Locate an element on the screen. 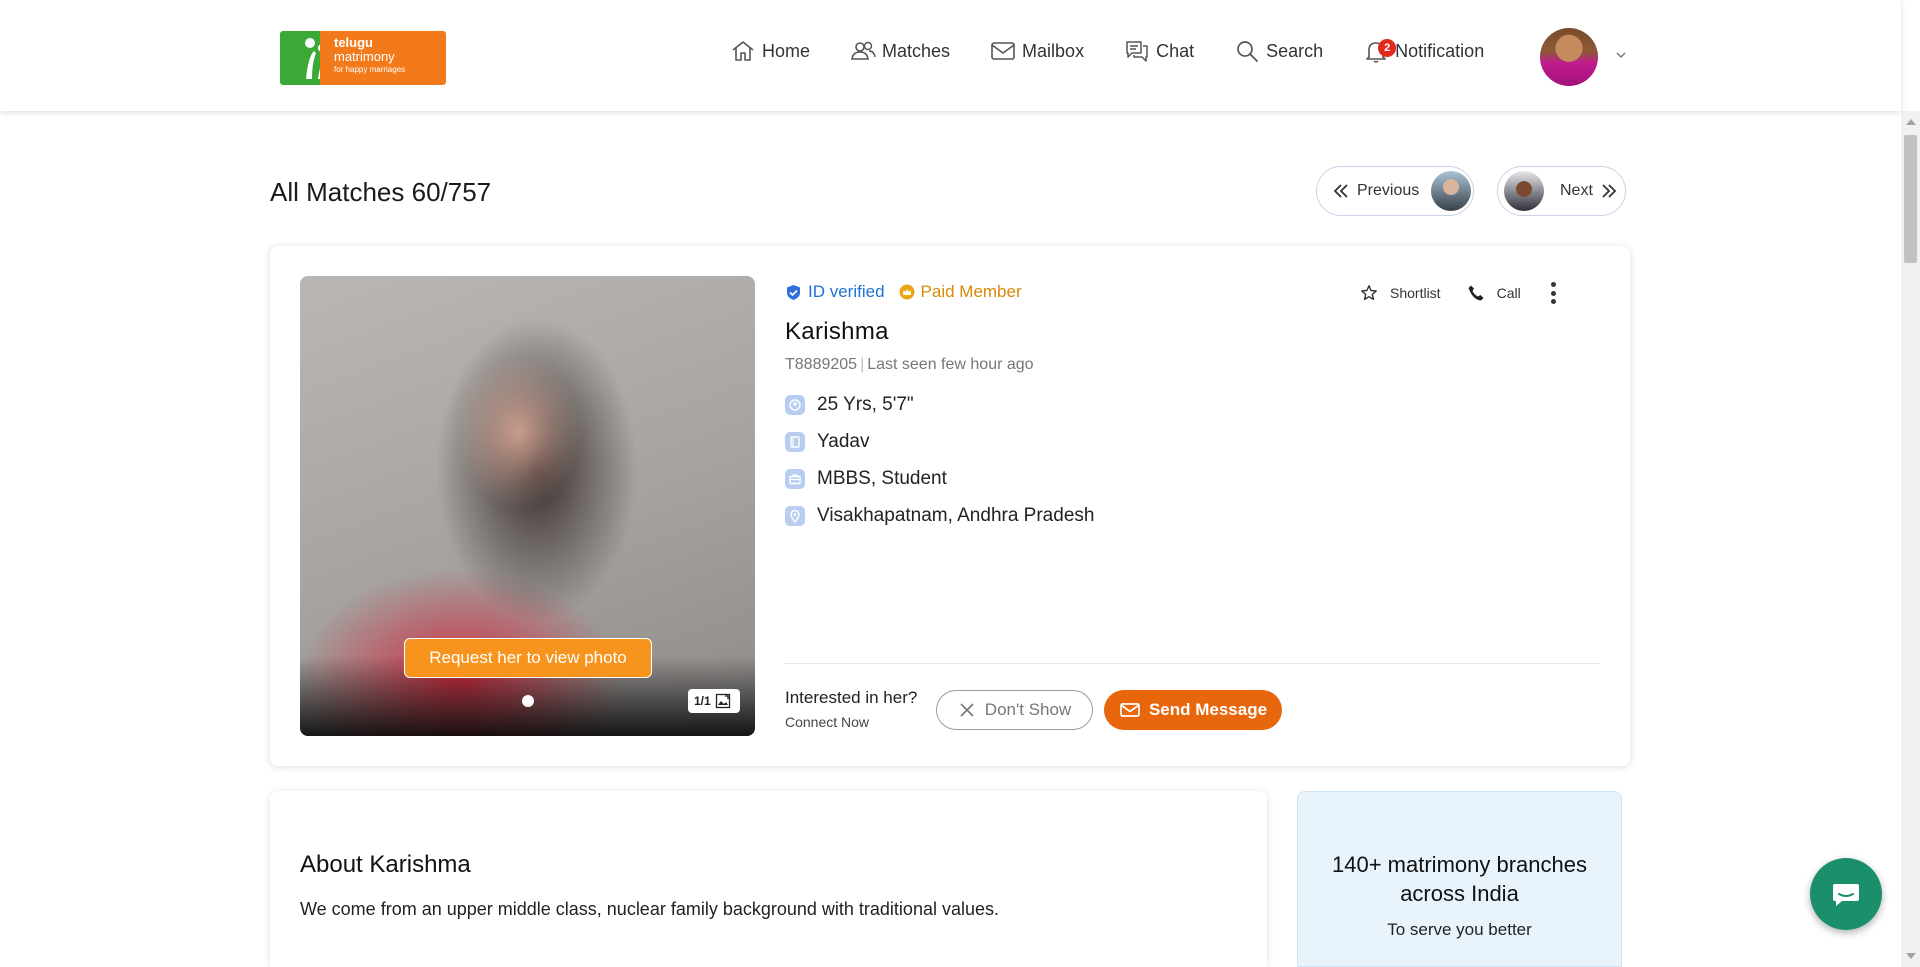 This screenshot has width=1920, height=967. nav-search: Search is located at coordinates (1278, 51).